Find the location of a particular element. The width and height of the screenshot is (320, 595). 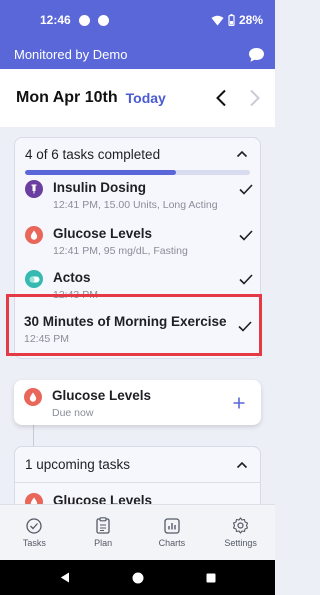

pill-icon is located at coordinates (34, 279).